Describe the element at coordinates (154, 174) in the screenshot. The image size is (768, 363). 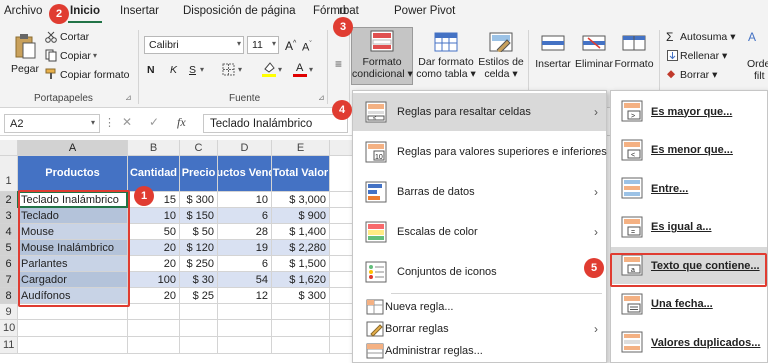
I see `table-header-cell: Cantidad` at that location.